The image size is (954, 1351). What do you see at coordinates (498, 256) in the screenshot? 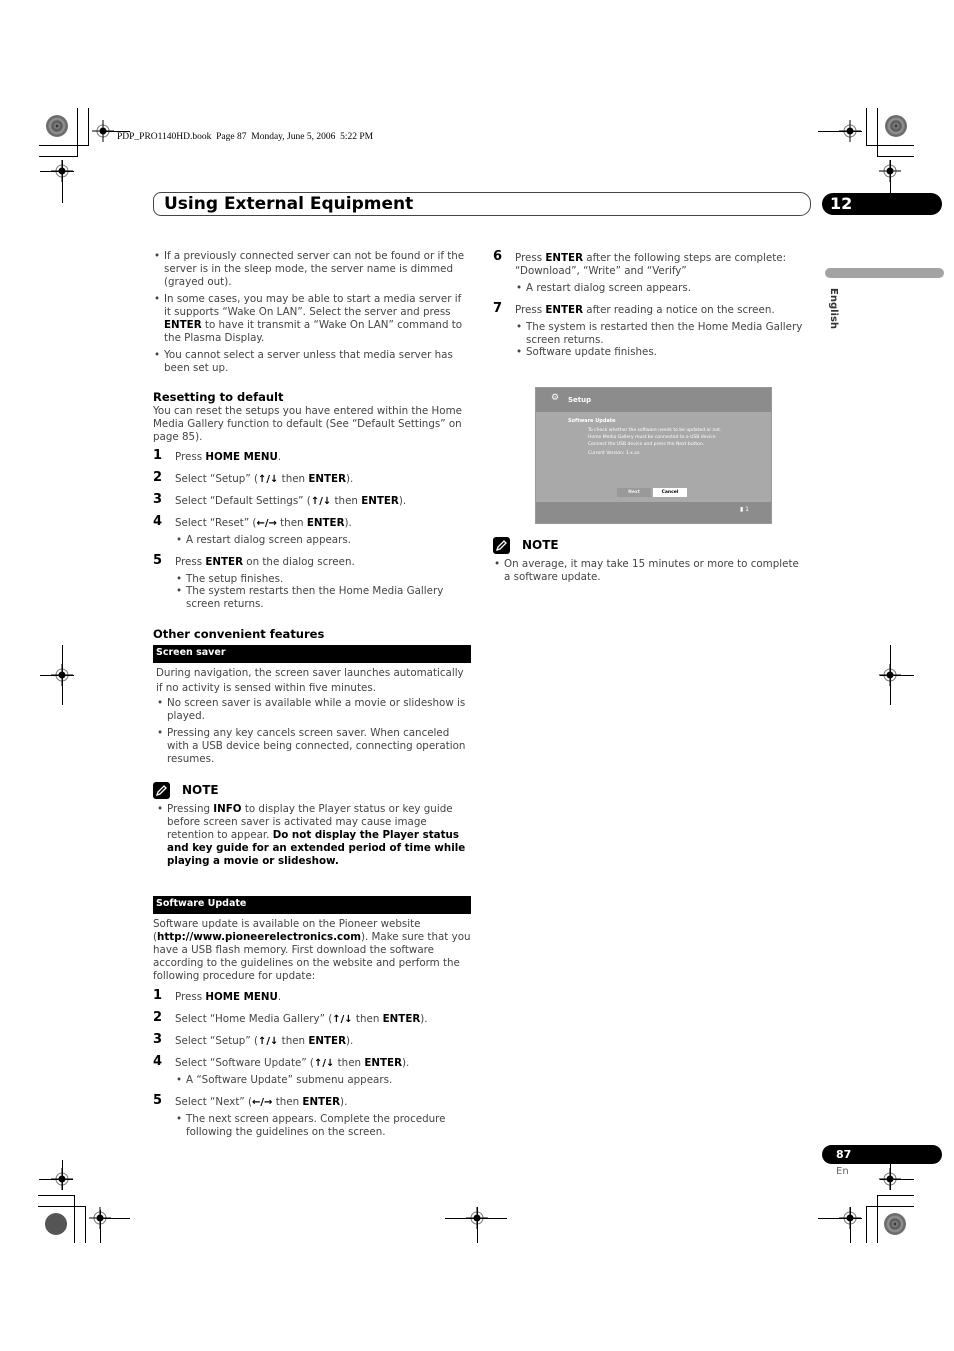
I see `step-number: 6` at bounding box center [498, 256].